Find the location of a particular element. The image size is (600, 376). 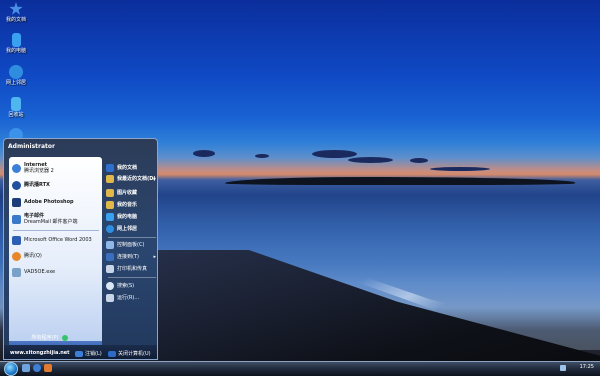

desktop-icon-network: 网上邻居 is located at coordinates (16, 75).